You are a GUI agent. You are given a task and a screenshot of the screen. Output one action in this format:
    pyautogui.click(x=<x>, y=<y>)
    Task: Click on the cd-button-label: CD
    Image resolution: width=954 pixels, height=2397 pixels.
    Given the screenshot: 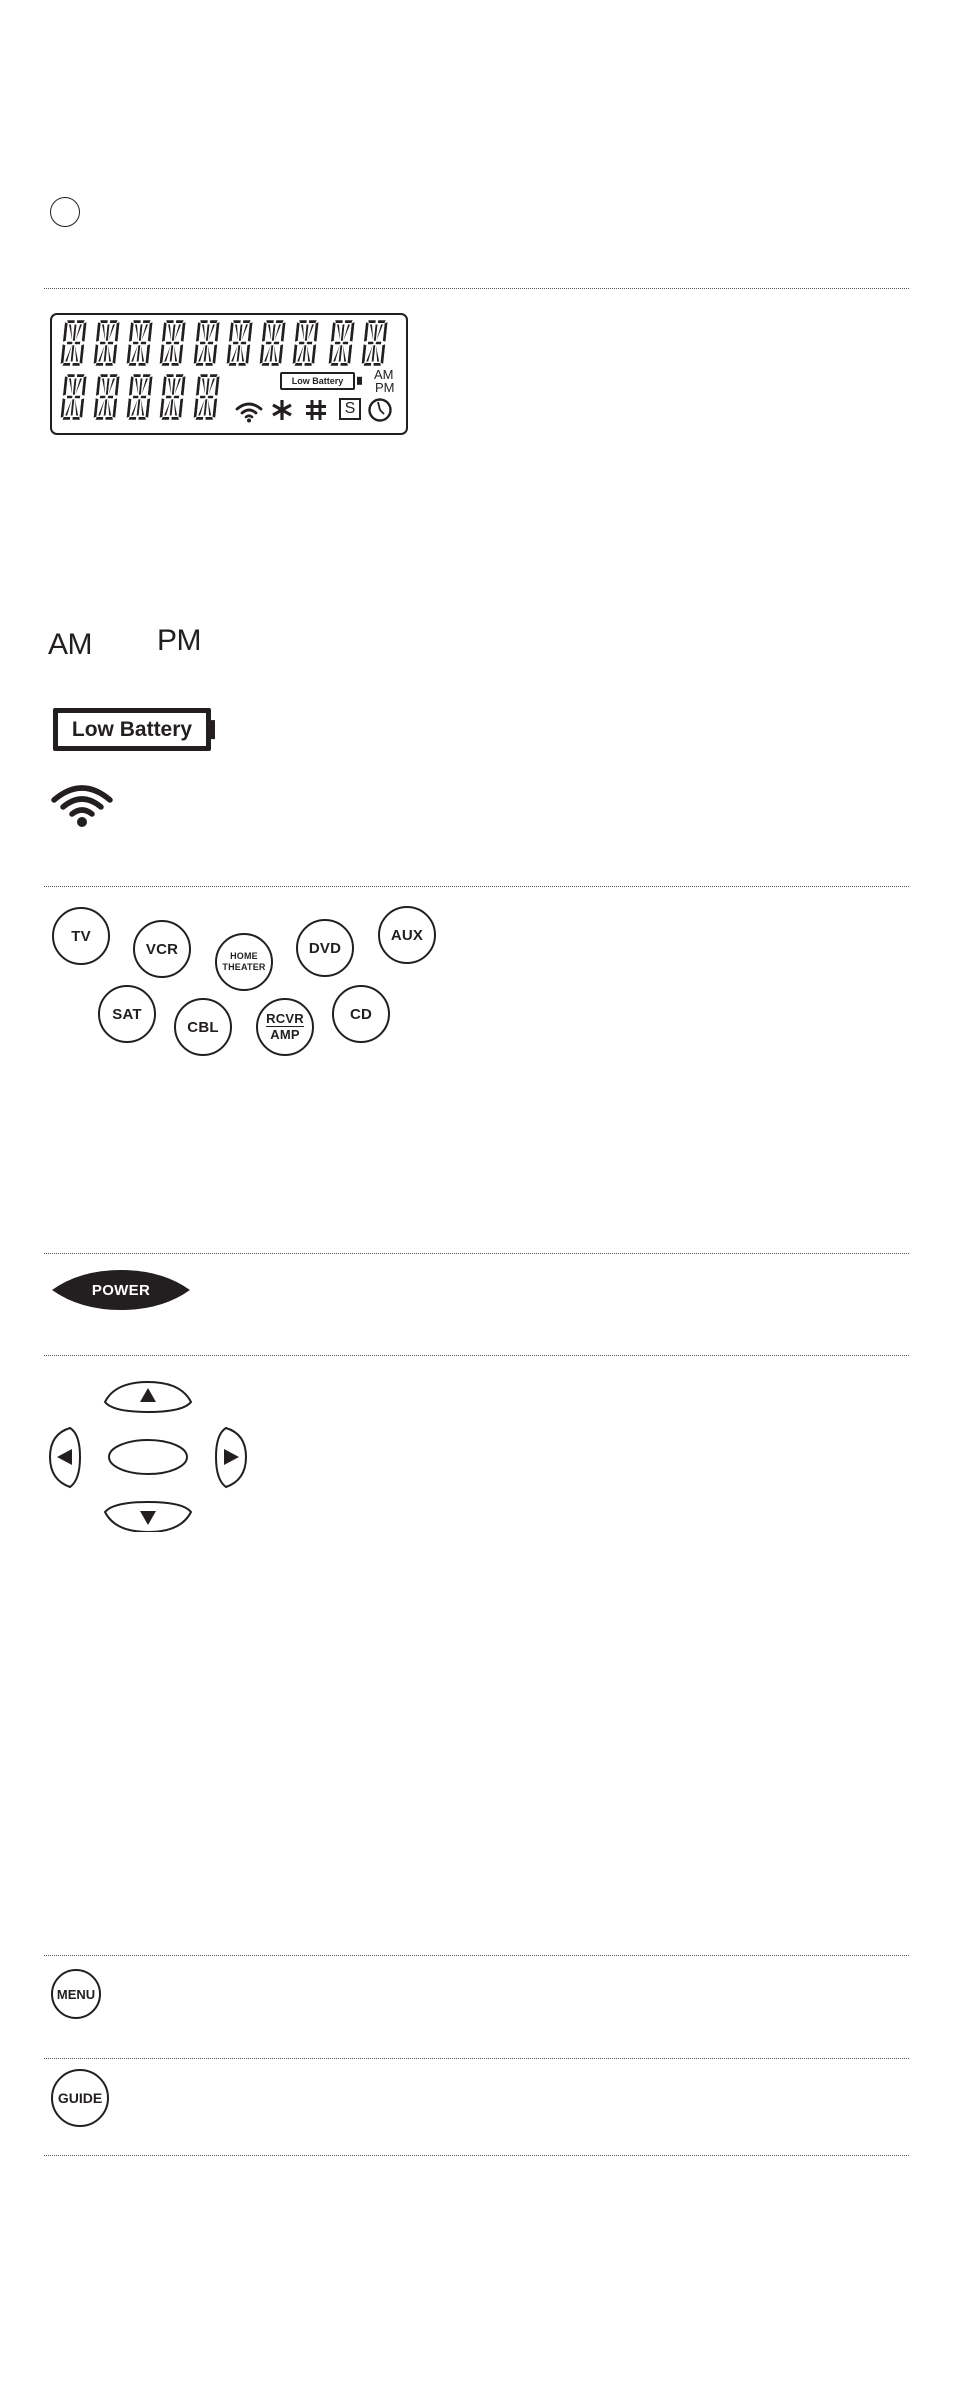 What is the action you would take?
    pyautogui.click(x=361, y=1014)
    